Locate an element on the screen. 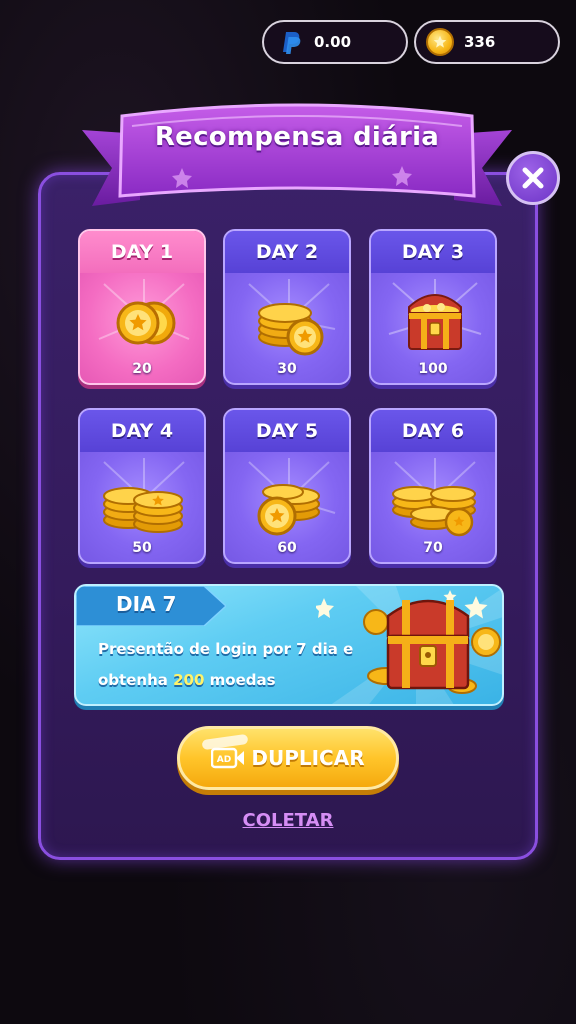 This screenshot has width=576, height=1024. day-7-tab: DIA 7 is located at coordinates (151, 606).